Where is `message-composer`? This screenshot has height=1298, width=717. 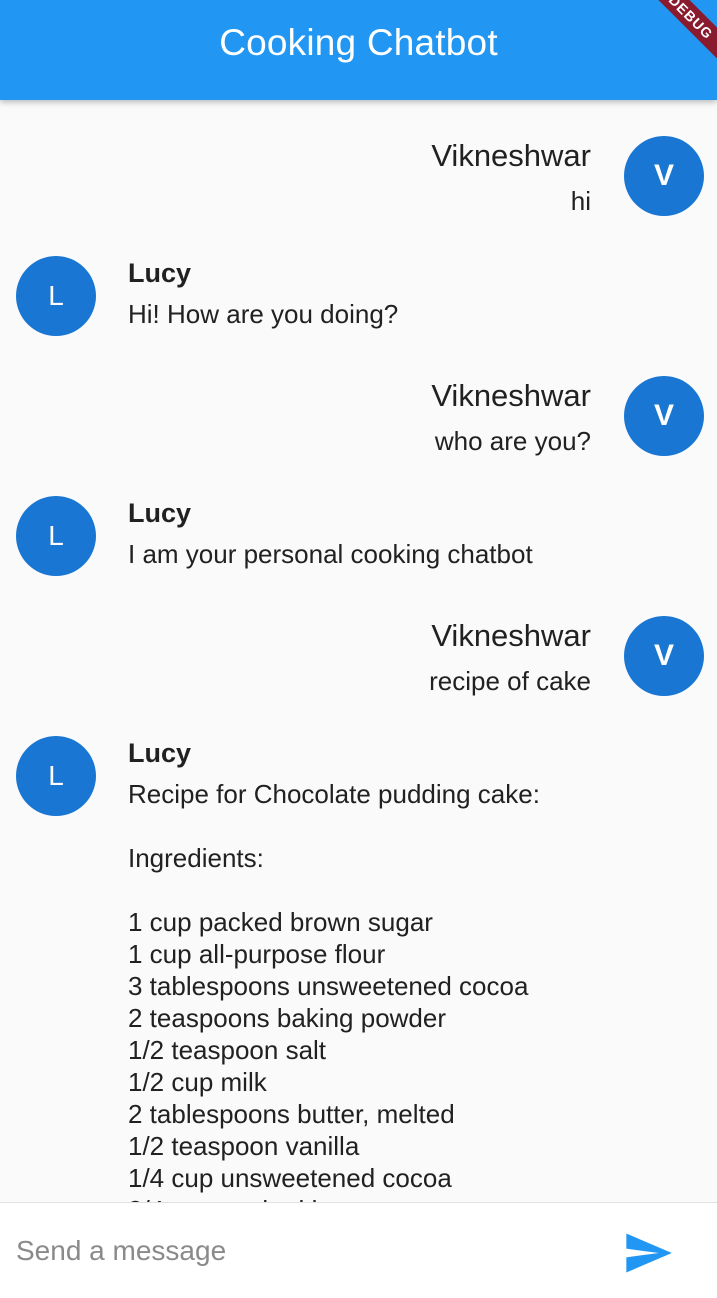 message-composer is located at coordinates (358, 1250).